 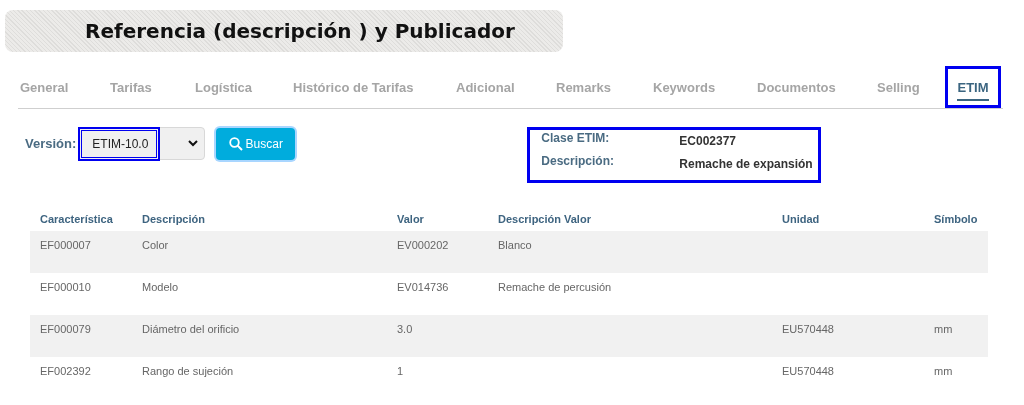 What do you see at coordinates (51, 144) in the screenshot?
I see `version-label: Versión:` at bounding box center [51, 144].